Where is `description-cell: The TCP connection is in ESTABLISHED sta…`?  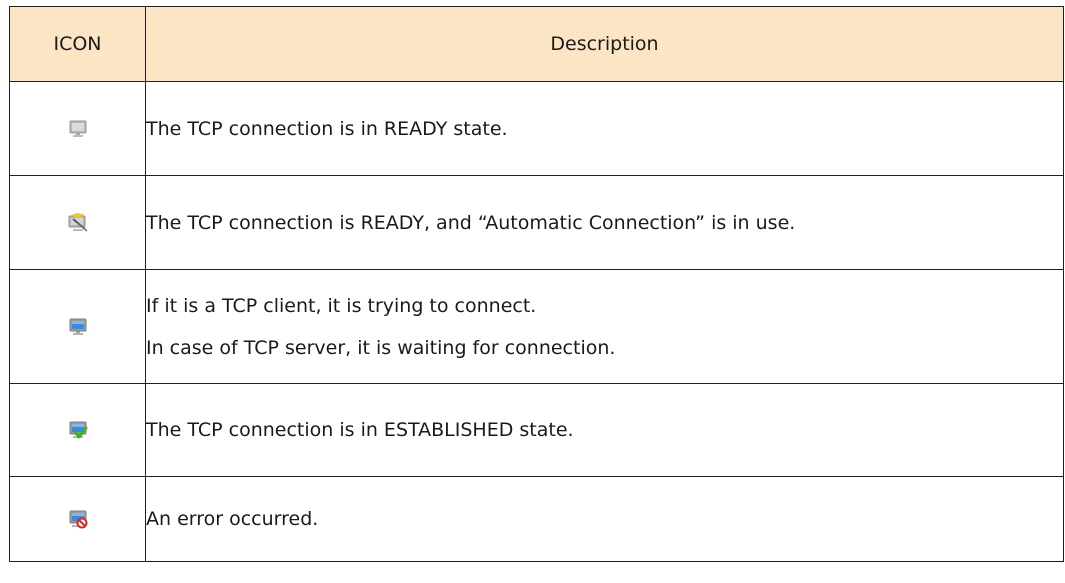 description-cell: The TCP connection is in ESTABLISHED sta… is located at coordinates (604, 430).